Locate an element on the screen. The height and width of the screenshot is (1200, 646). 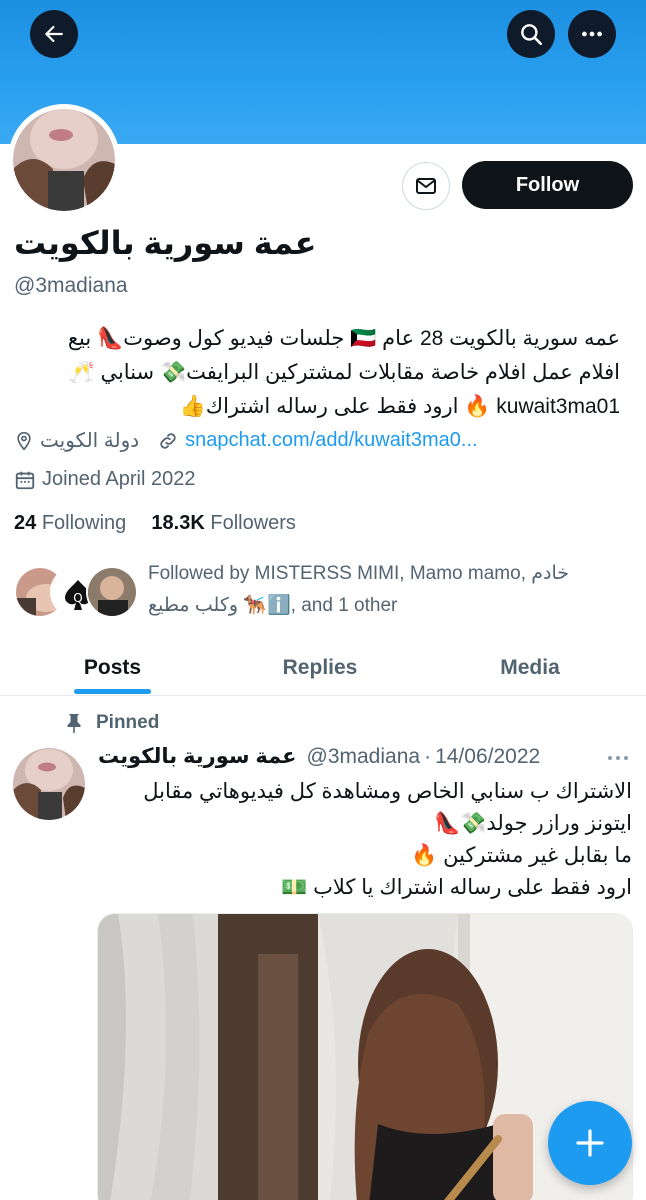
envelope-icon is located at coordinates (426, 186).